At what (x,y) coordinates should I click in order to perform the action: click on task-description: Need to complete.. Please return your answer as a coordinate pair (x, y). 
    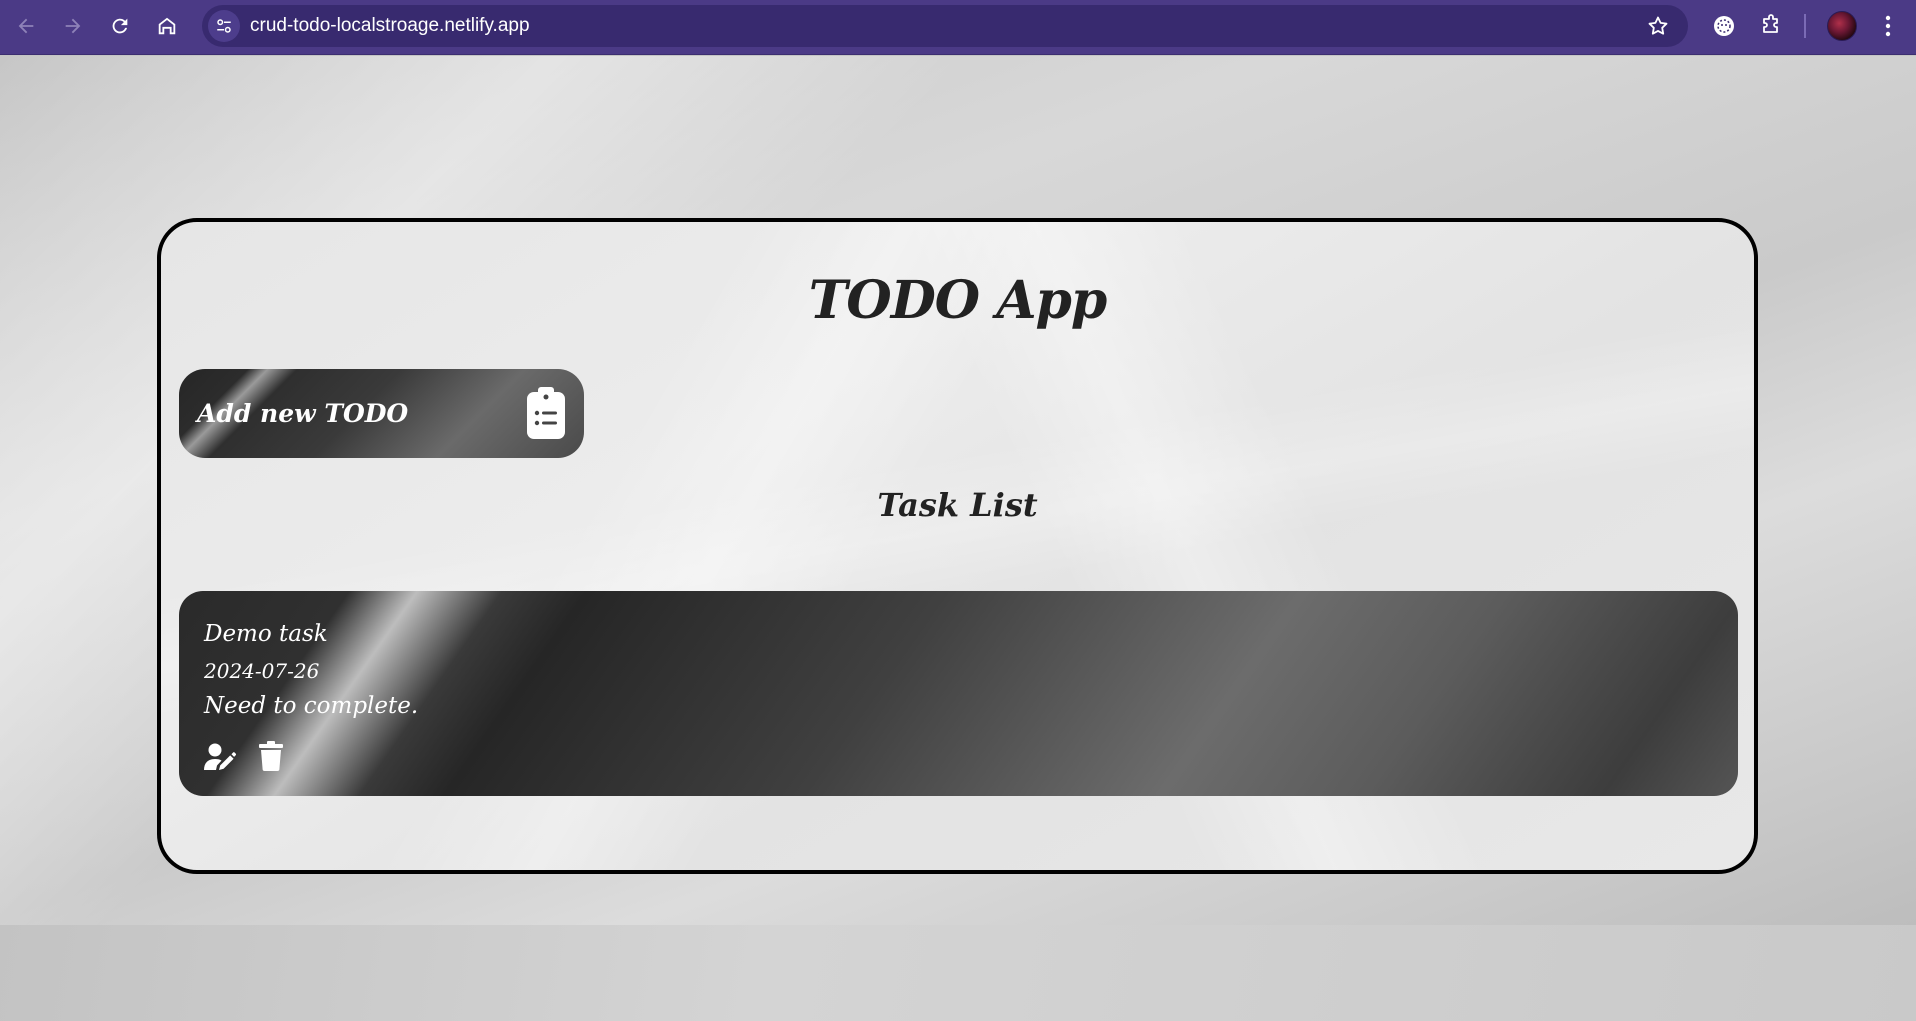
    Looking at the image, I should click on (311, 706).